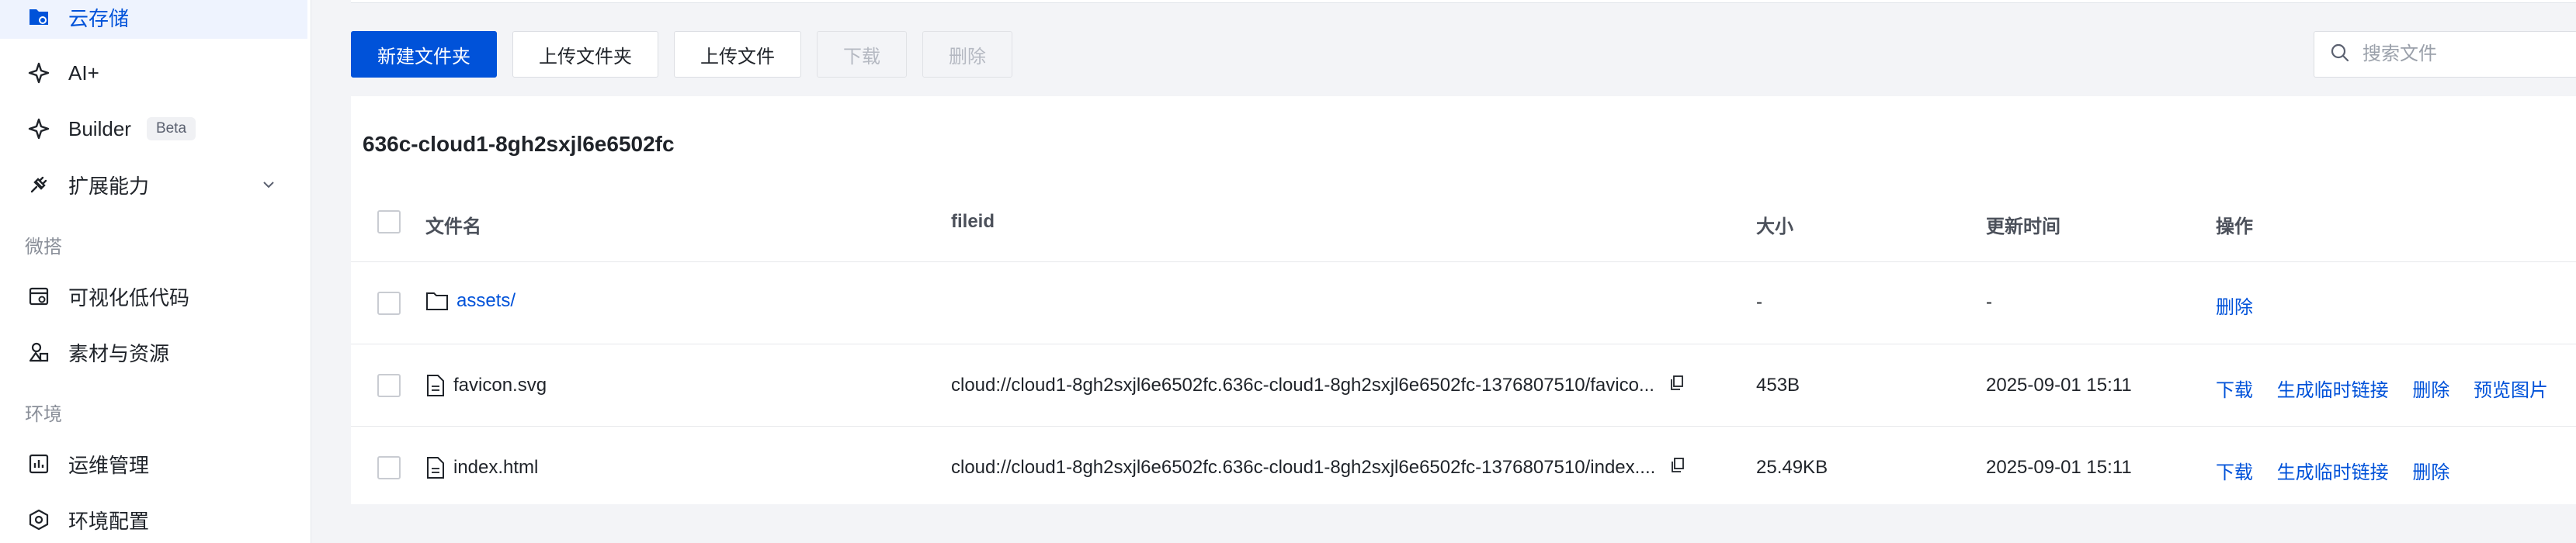 The image size is (2576, 543). I want to click on file-name-cell: assets/, so click(470, 301).